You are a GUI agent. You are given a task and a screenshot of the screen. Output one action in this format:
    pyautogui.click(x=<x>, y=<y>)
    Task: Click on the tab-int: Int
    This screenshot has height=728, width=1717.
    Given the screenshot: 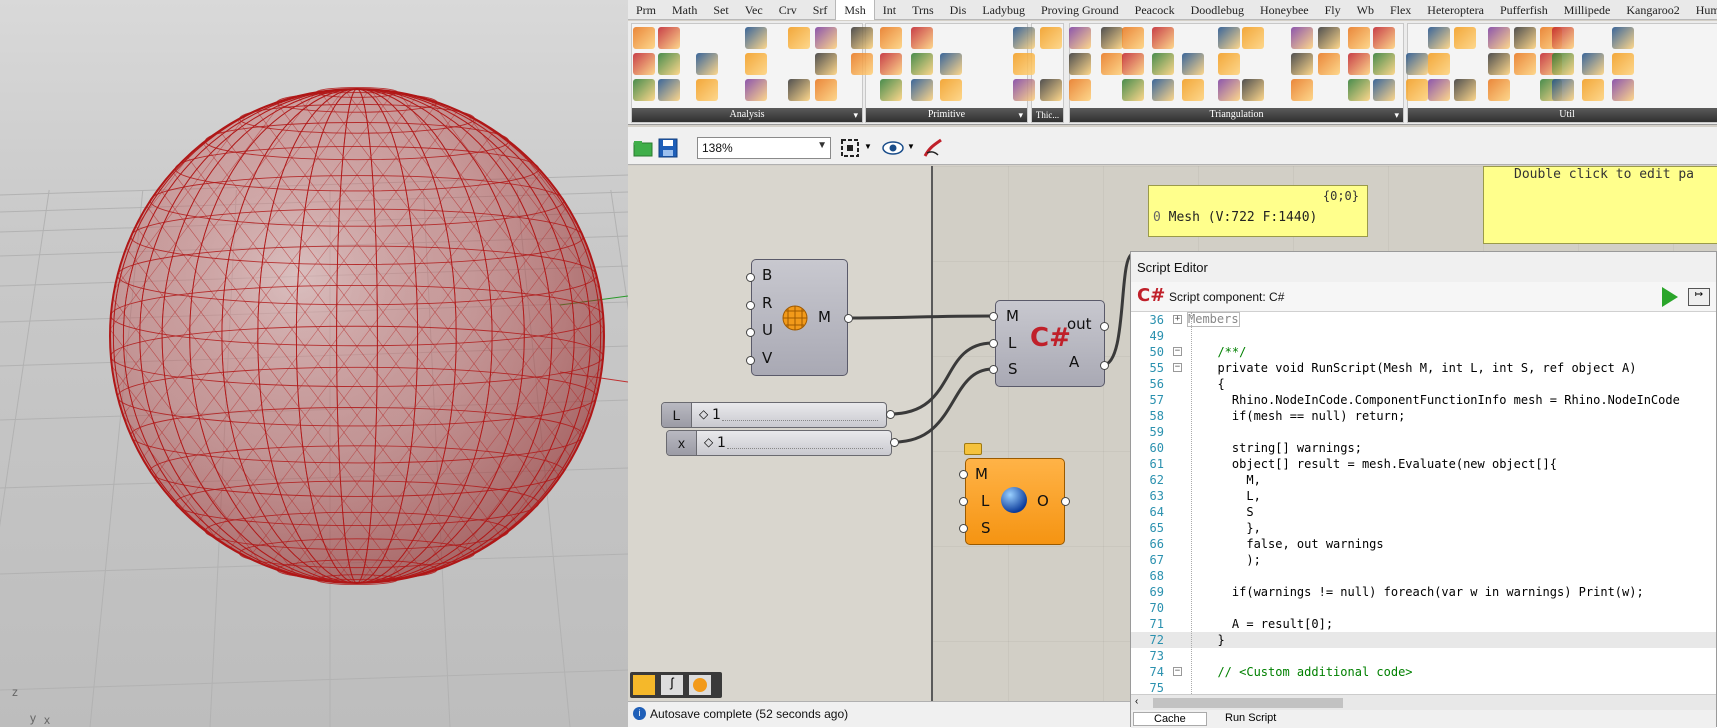 What is the action you would take?
    pyautogui.click(x=889, y=9)
    